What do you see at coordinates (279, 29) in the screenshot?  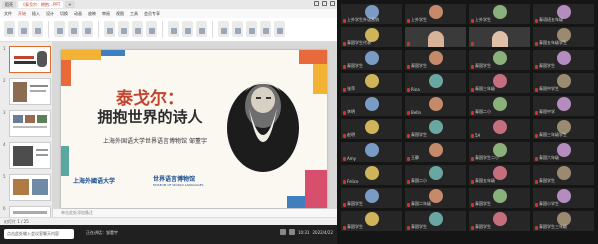 I see `find-button` at bounding box center [279, 29].